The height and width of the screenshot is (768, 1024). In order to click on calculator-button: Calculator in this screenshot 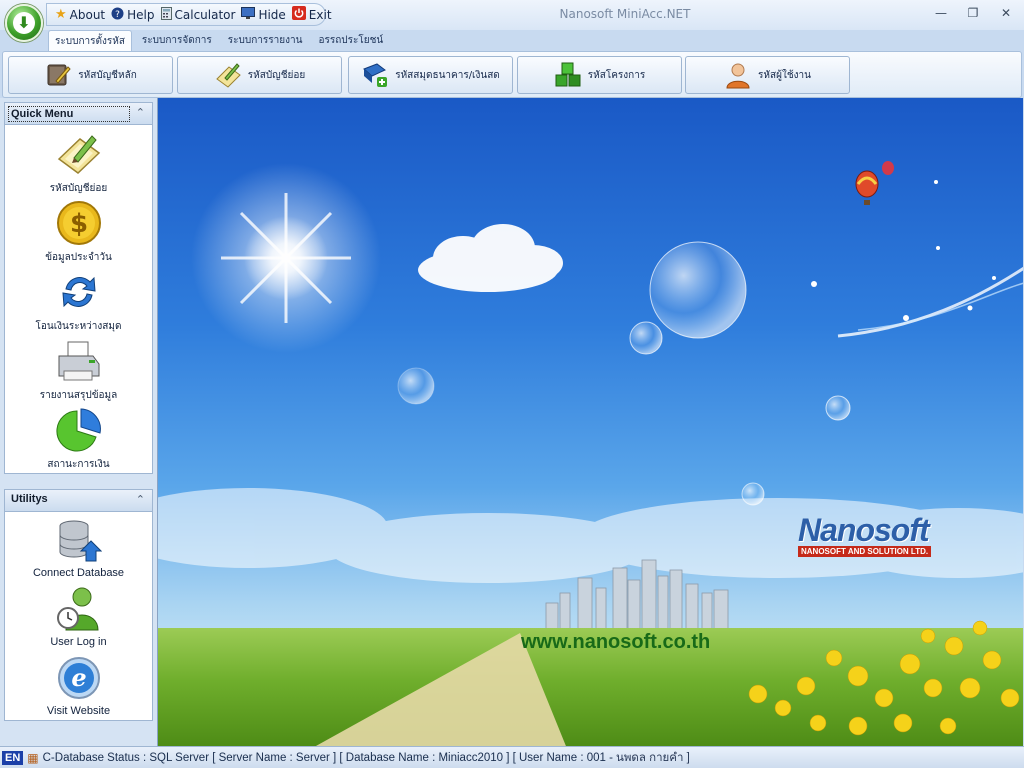, I will do `click(197, 14)`.